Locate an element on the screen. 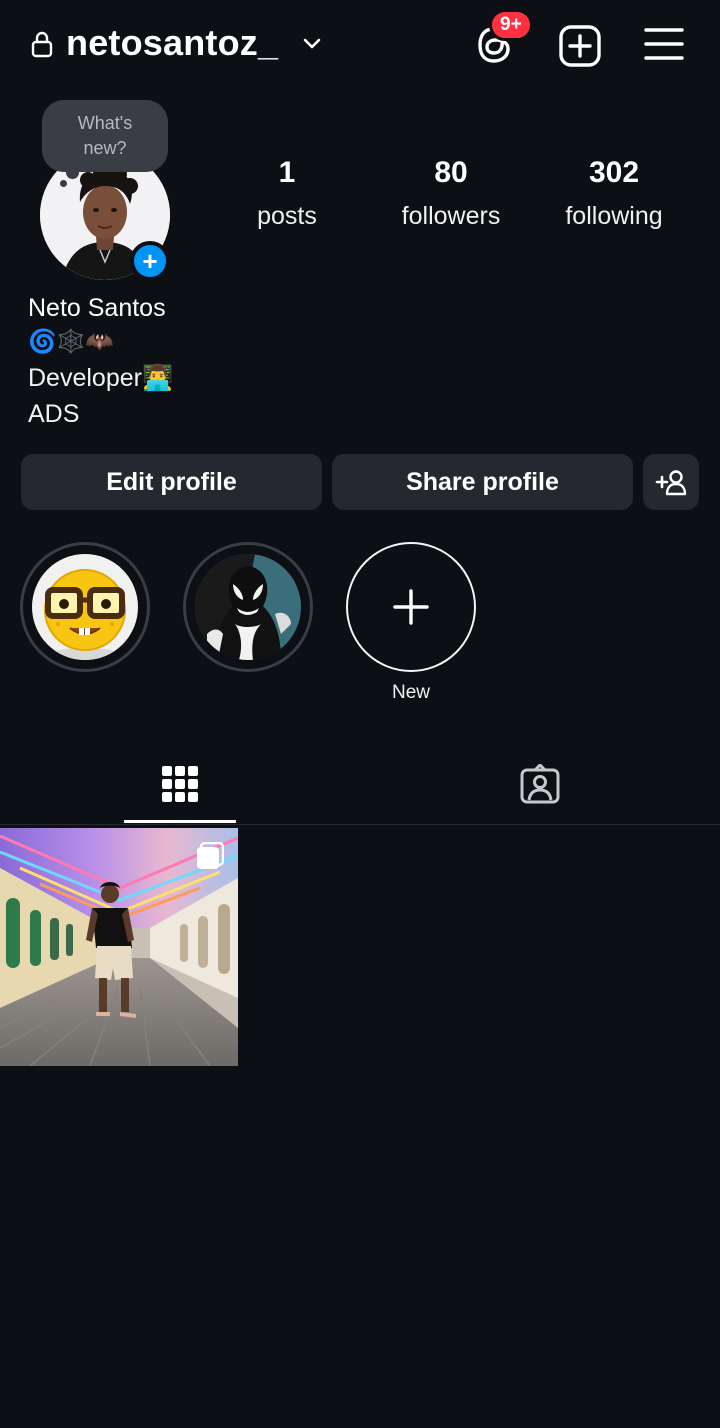  following-label: following is located at coordinates (614, 216).